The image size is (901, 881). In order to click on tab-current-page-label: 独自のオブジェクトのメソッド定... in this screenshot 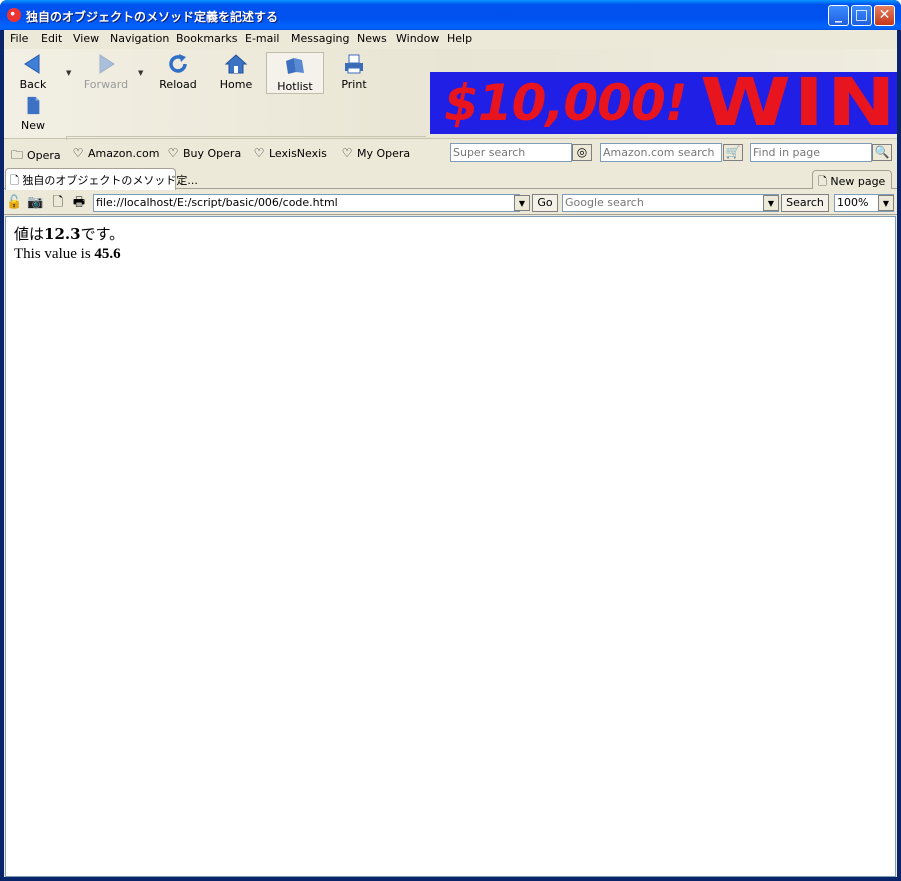, I will do `click(110, 180)`.